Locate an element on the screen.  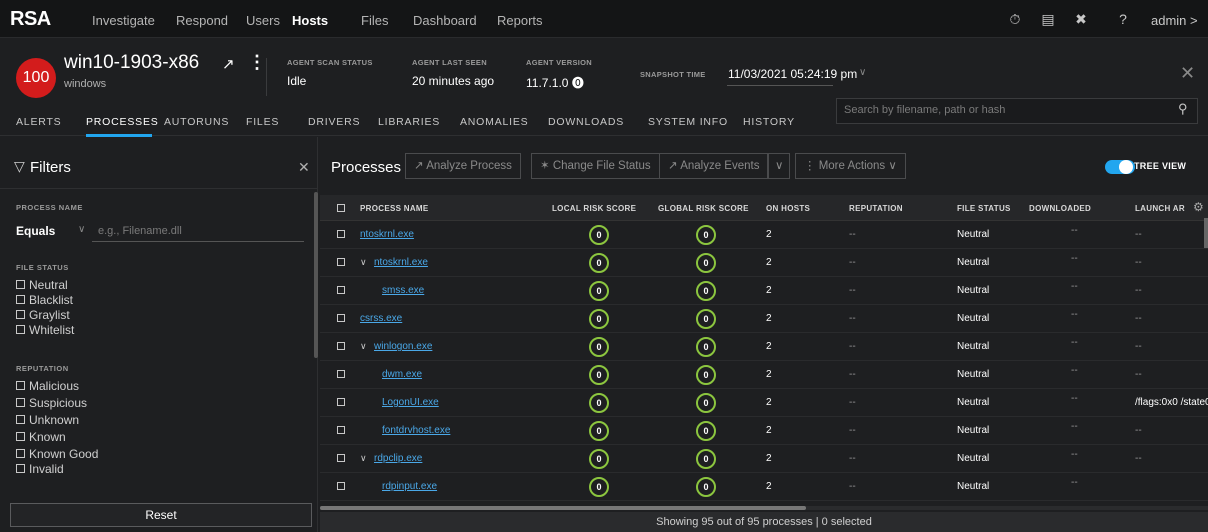
nav-files: Files is located at coordinates (374, 20).